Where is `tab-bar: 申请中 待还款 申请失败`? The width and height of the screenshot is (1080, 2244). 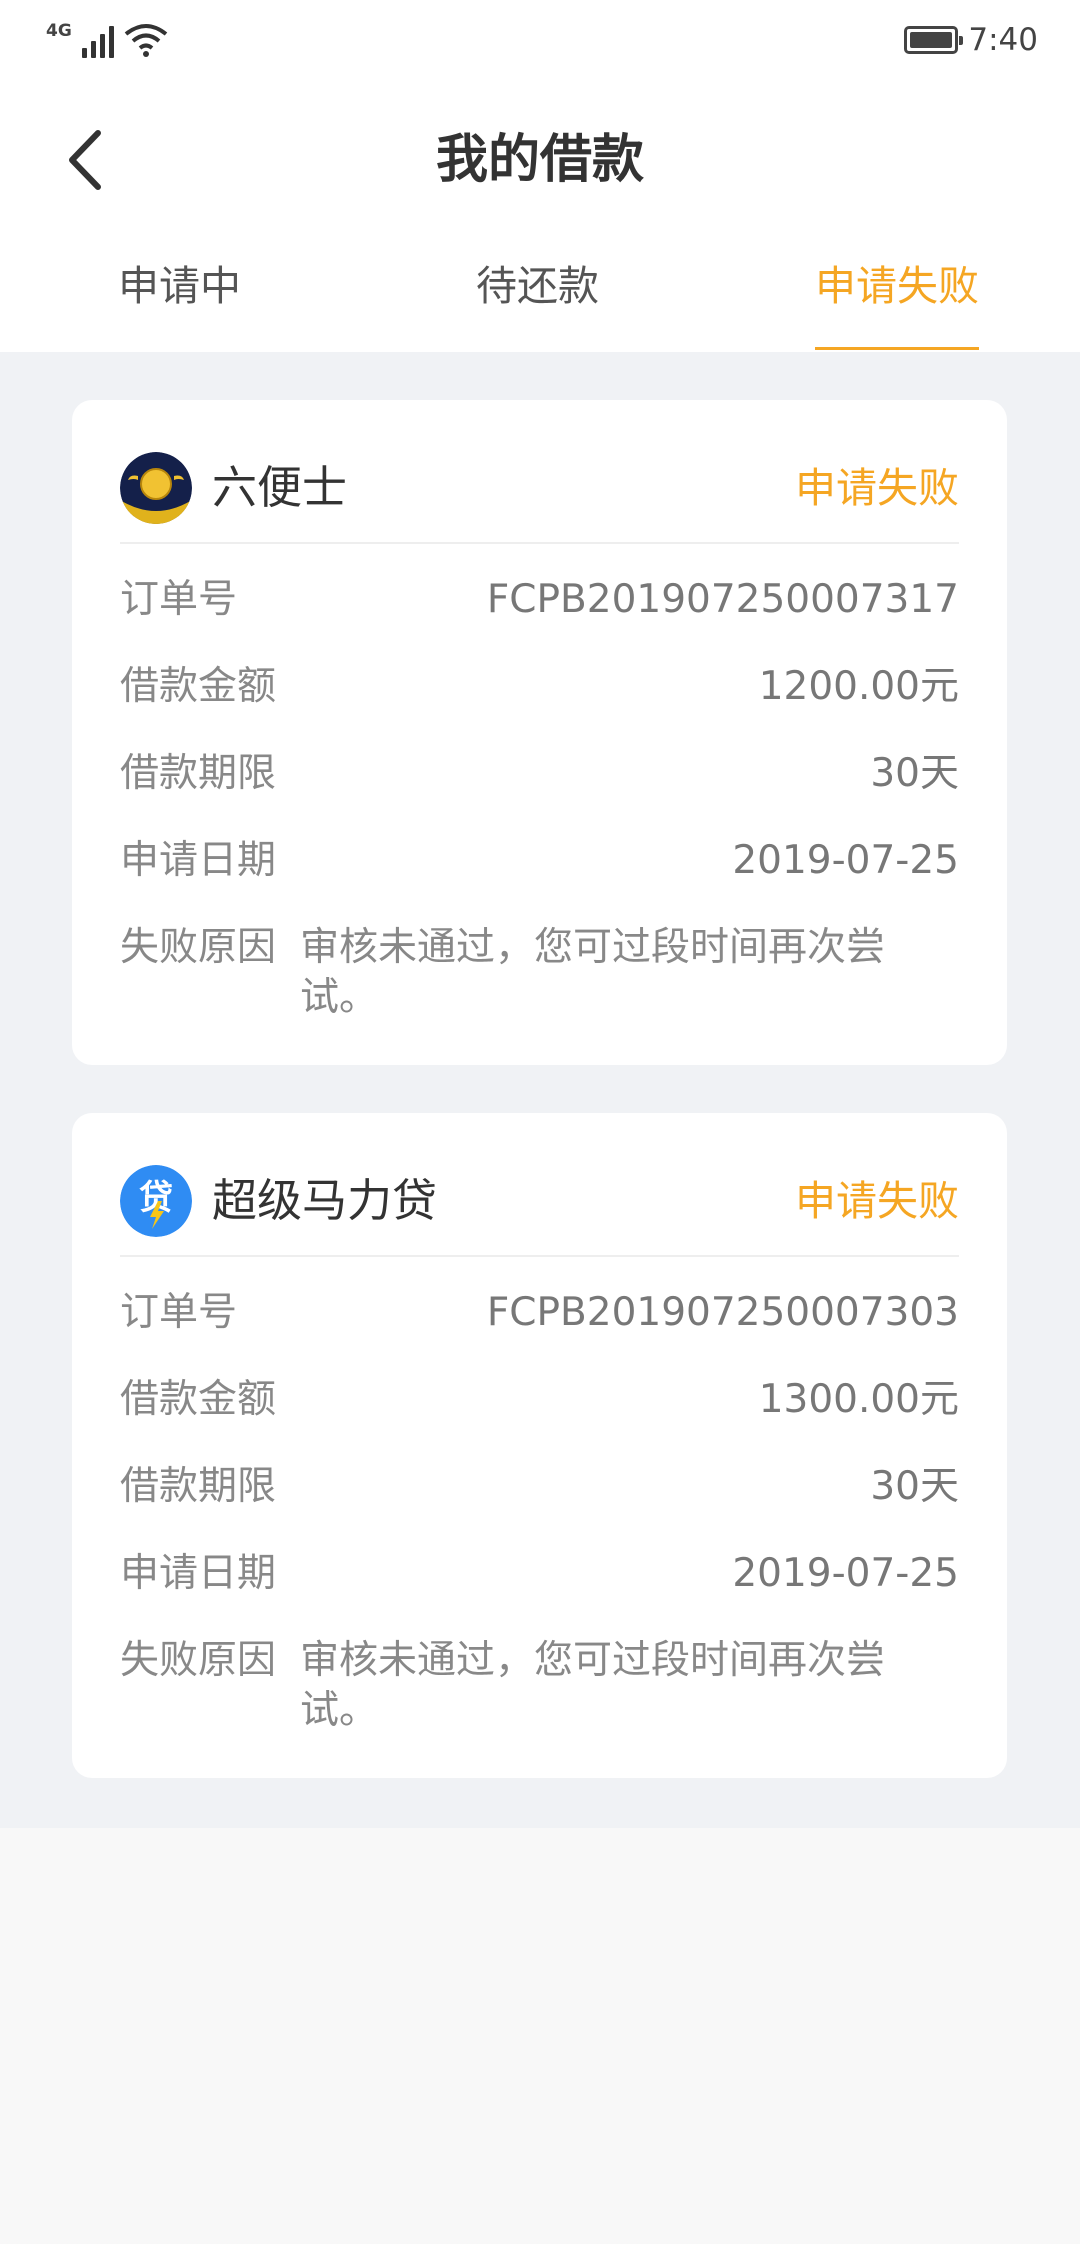 tab-bar: 申请中 待还款 申请失败 is located at coordinates (540, 288).